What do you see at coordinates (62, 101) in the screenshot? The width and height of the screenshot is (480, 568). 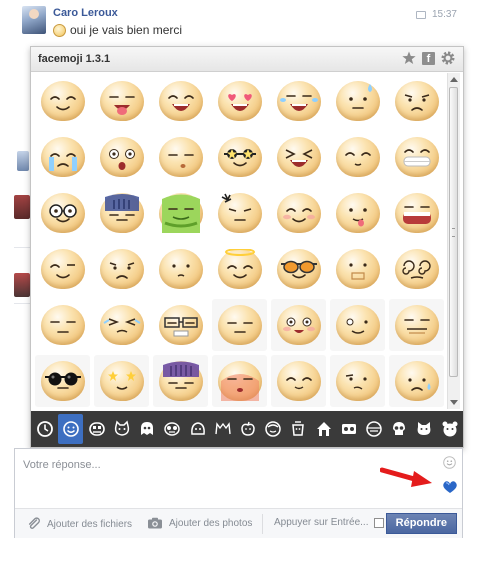 I see `emoji-smile` at bounding box center [62, 101].